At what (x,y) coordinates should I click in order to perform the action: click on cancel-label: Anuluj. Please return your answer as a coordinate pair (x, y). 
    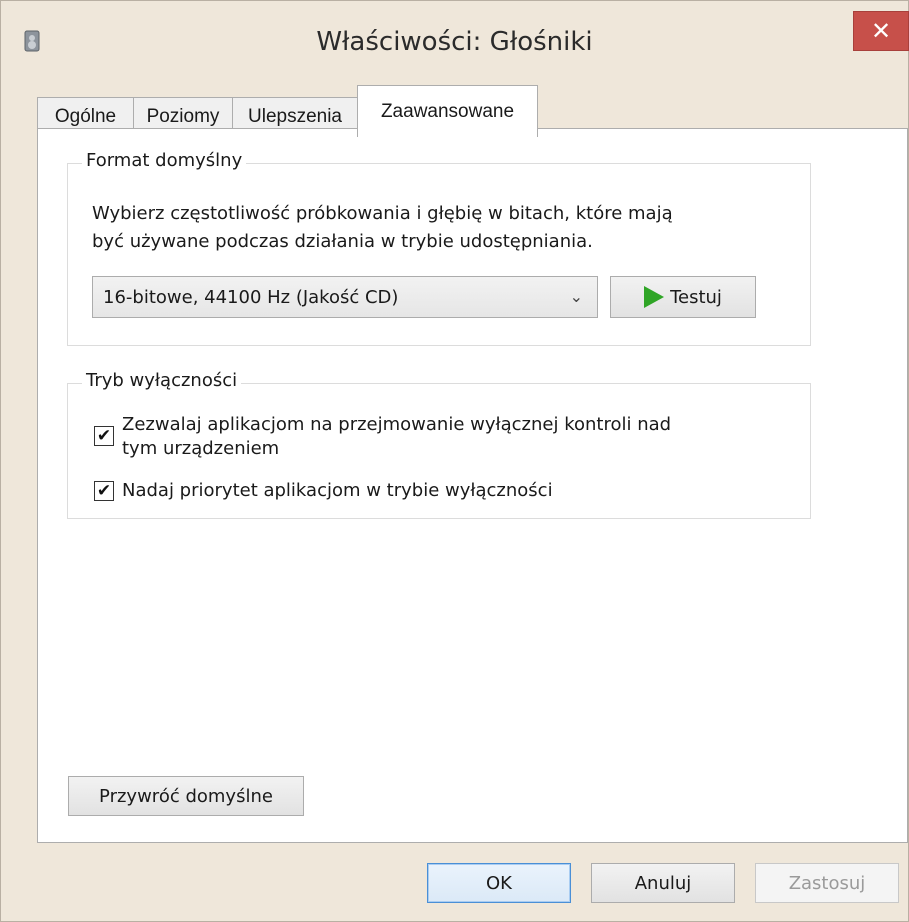
    Looking at the image, I should click on (663, 883).